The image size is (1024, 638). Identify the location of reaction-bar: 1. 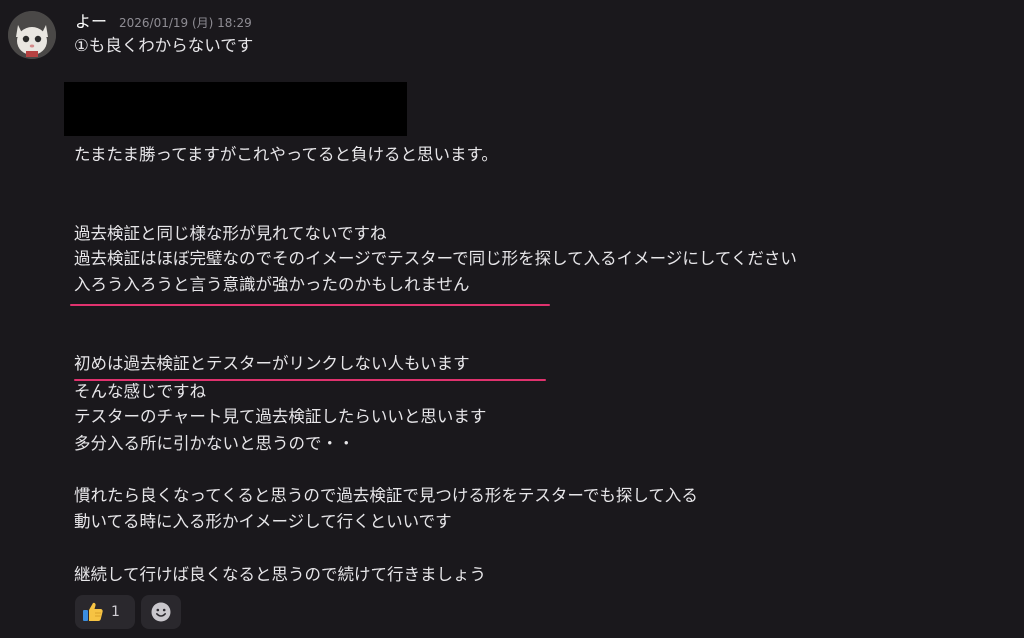
(128, 612).